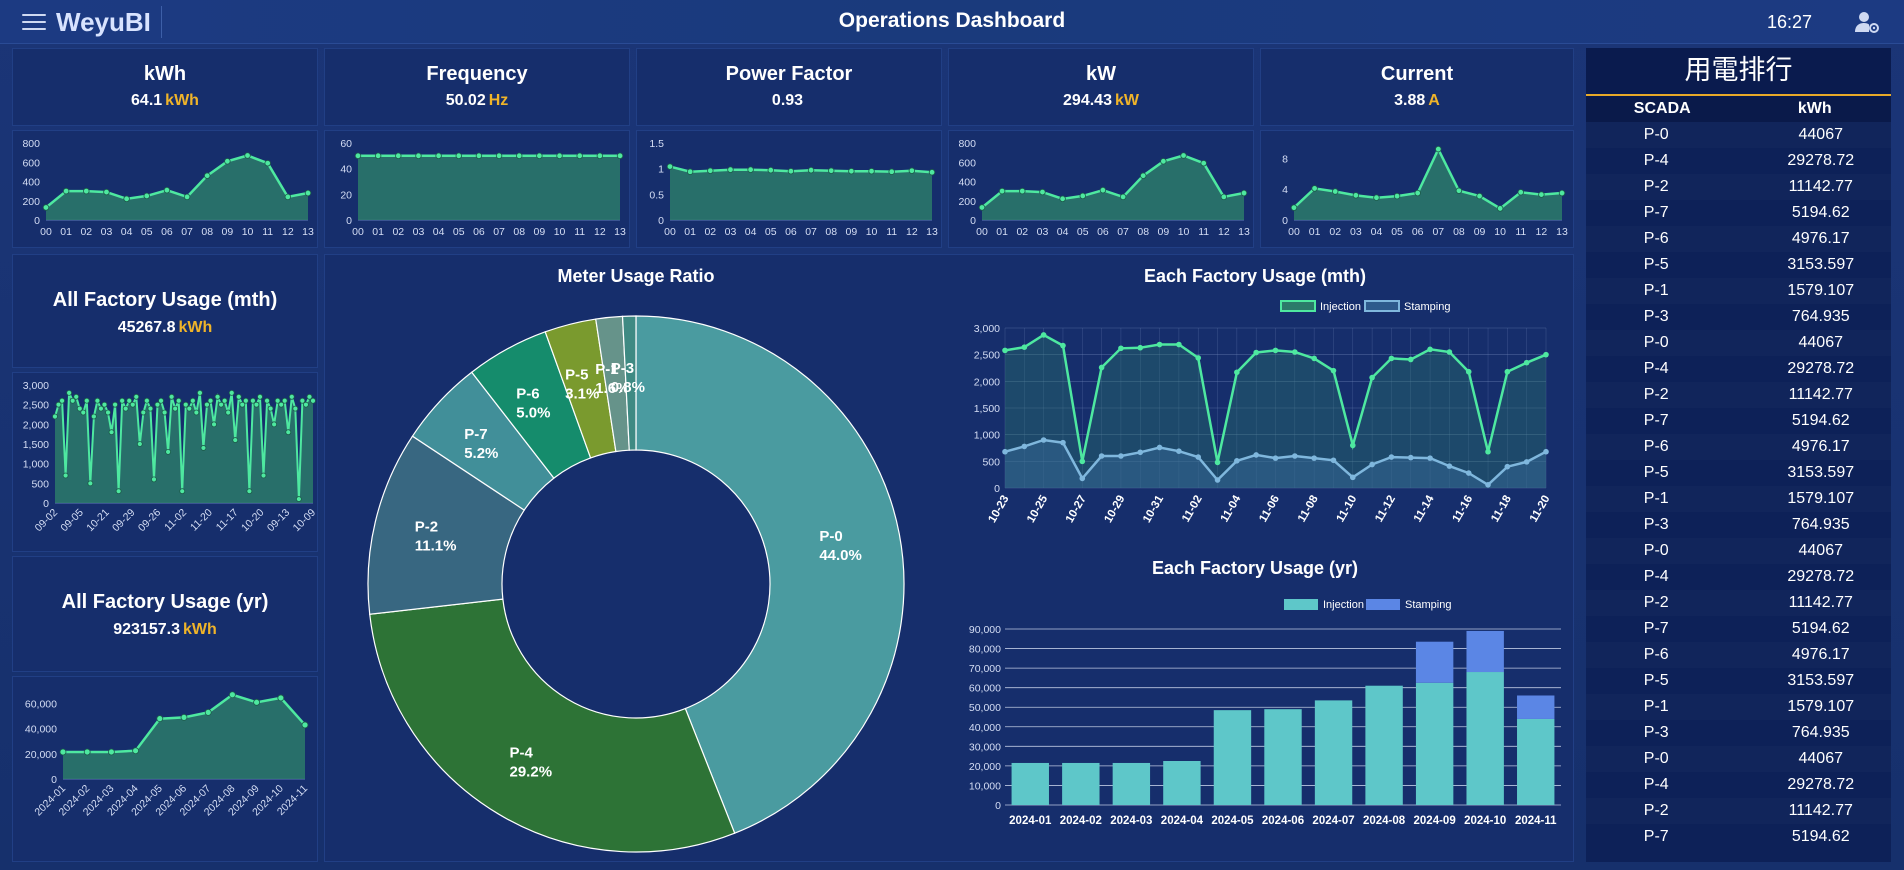  What do you see at coordinates (952, 22) in the screenshot?
I see `top-bar: WeyuBI Operations Dashboard 16:27` at bounding box center [952, 22].